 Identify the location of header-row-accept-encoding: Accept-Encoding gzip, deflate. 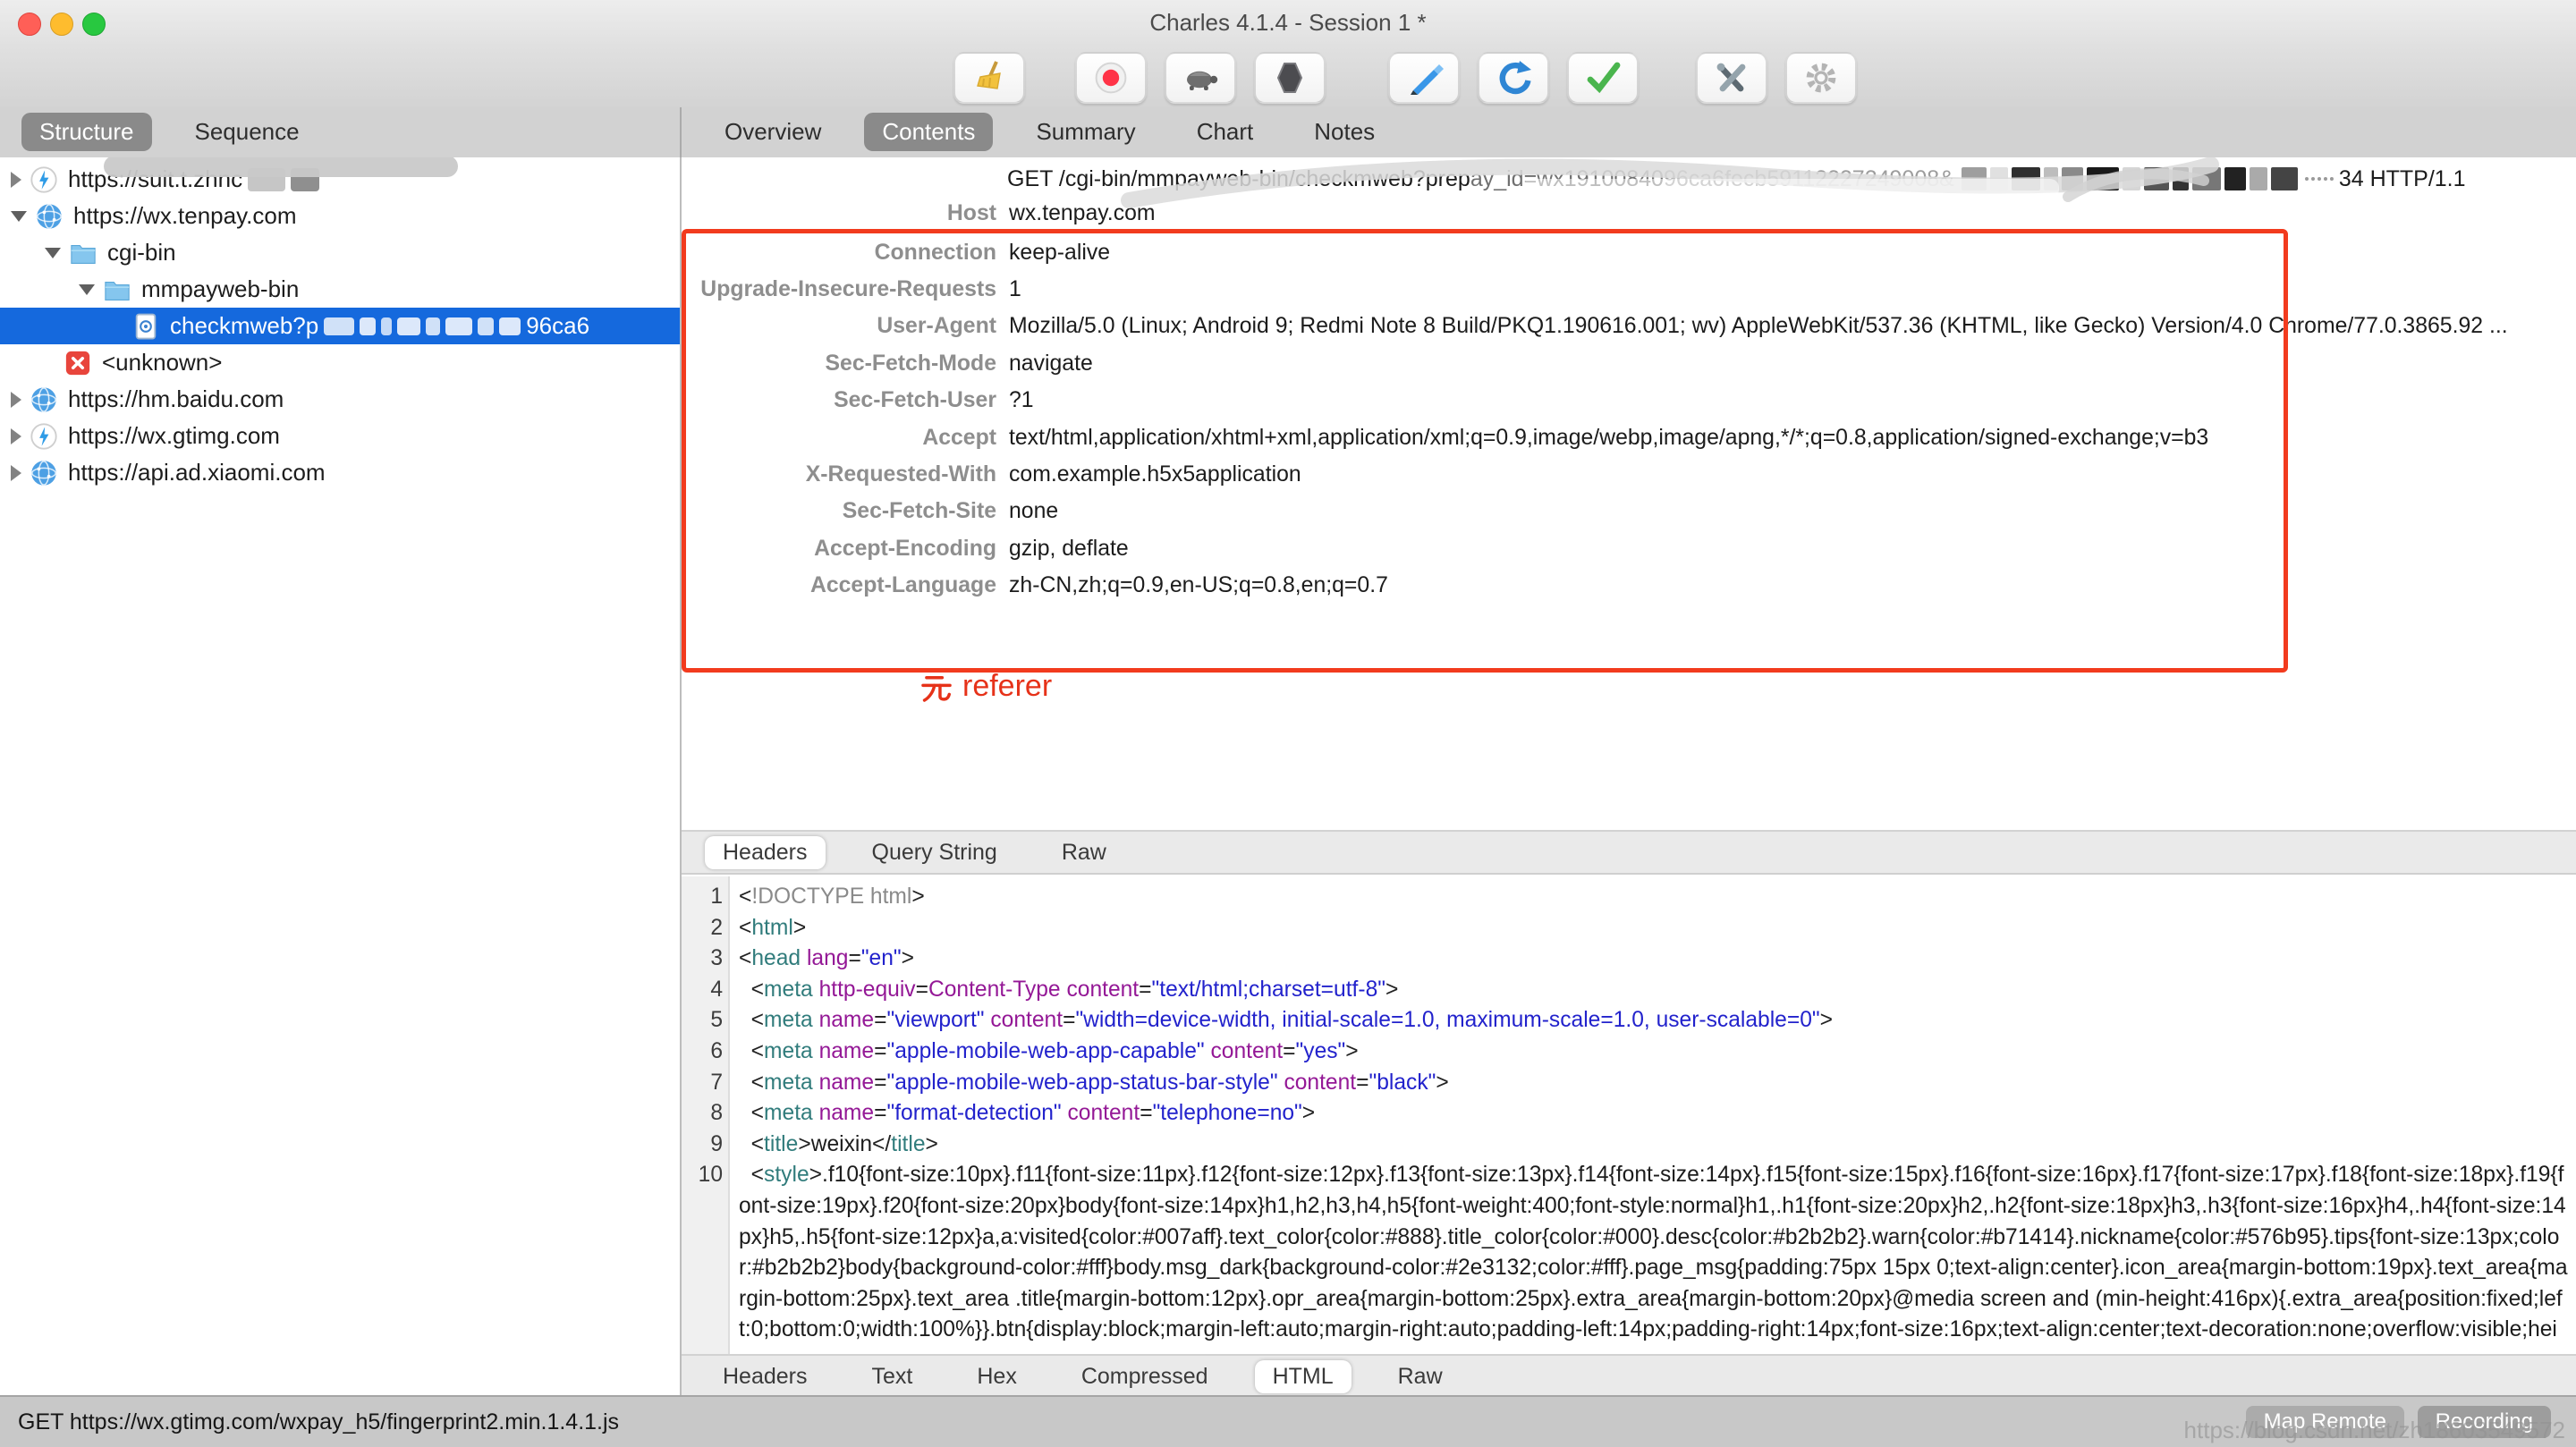
(1629, 548).